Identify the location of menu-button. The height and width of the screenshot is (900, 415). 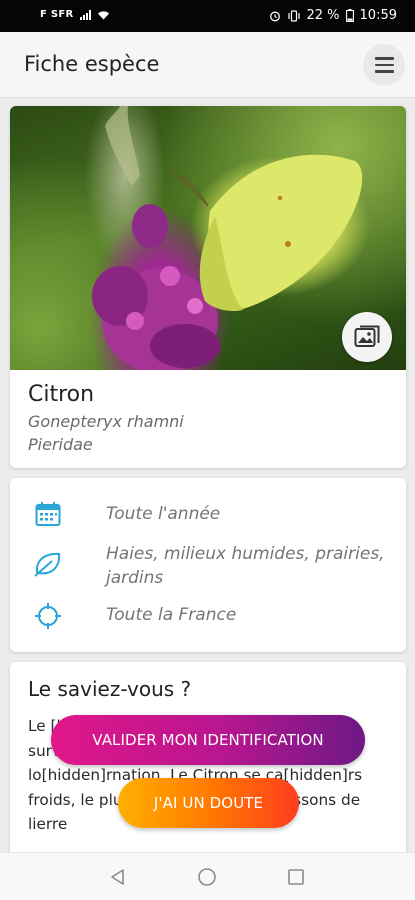
(384, 65).